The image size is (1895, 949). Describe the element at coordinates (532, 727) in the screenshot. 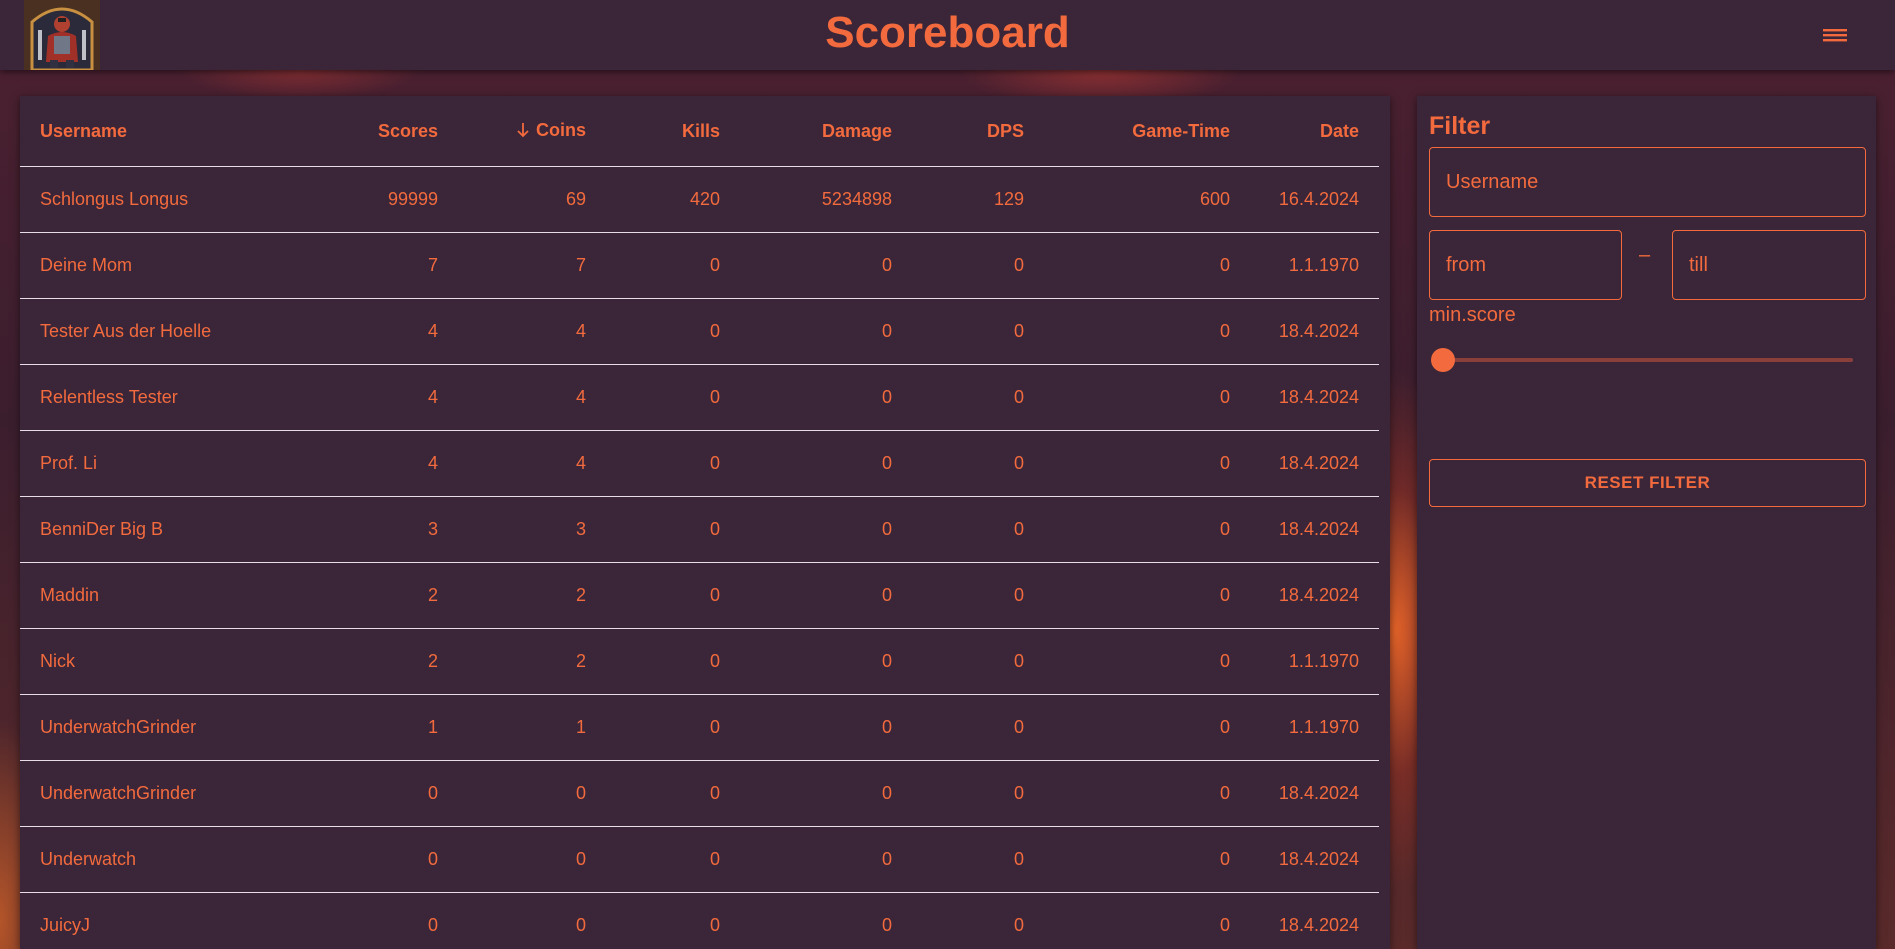

I see `cell-coins: 1` at that location.